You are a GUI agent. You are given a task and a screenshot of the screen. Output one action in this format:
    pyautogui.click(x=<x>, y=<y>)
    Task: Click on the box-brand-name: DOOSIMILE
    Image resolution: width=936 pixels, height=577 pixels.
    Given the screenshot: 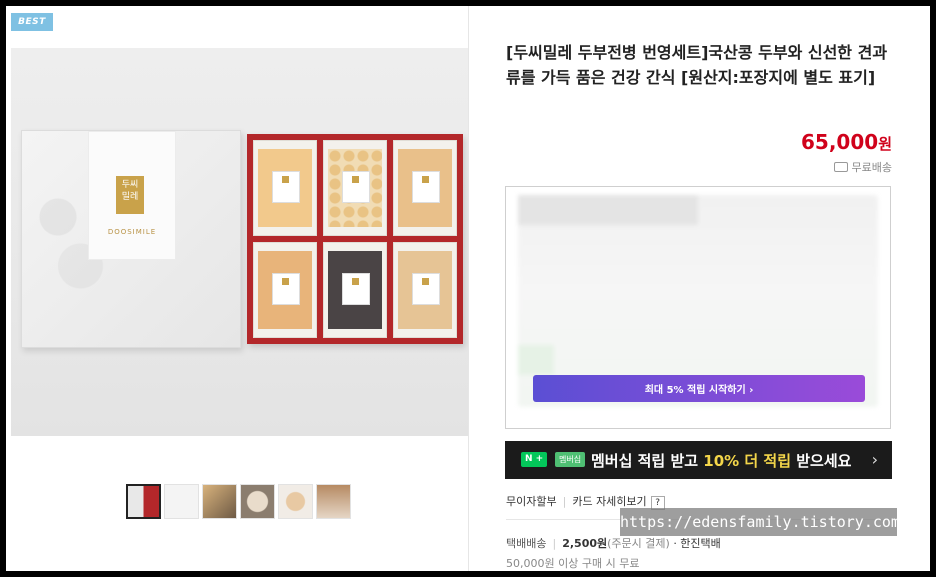 What is the action you would take?
    pyautogui.click(x=132, y=232)
    